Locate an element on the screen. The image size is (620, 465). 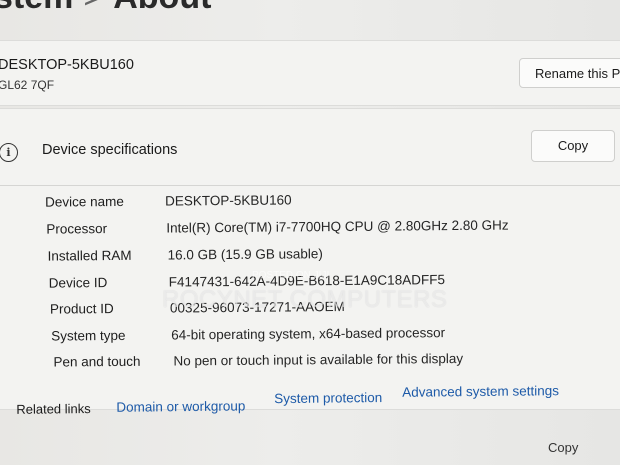
advanced-system-settings-link: Advanced system settings is located at coordinates (480, 391).